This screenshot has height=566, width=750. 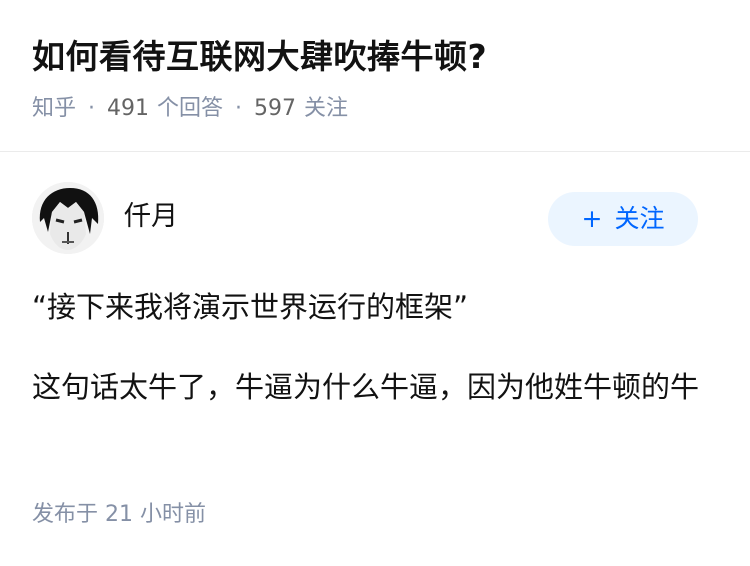 I want to click on follow-button-label: 关注, so click(x=639, y=218).